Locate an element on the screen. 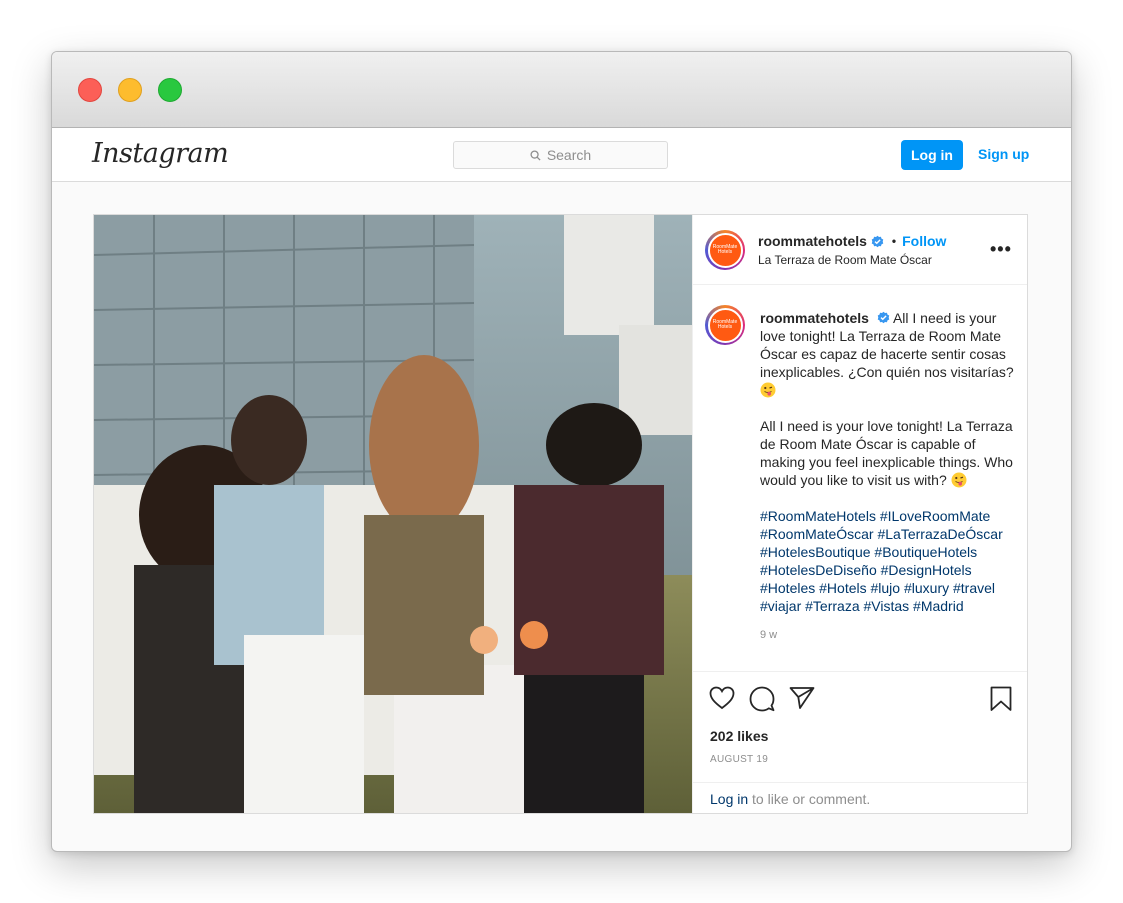 The width and height of the screenshot is (1123, 903). header-username-row: roommatehotels • Follow is located at coordinates (852, 241).